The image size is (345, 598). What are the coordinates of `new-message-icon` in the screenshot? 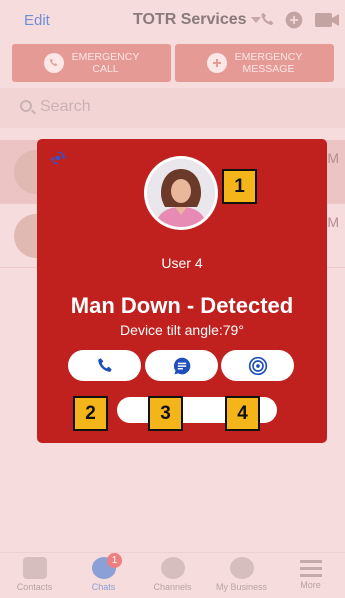 It's located at (294, 20).